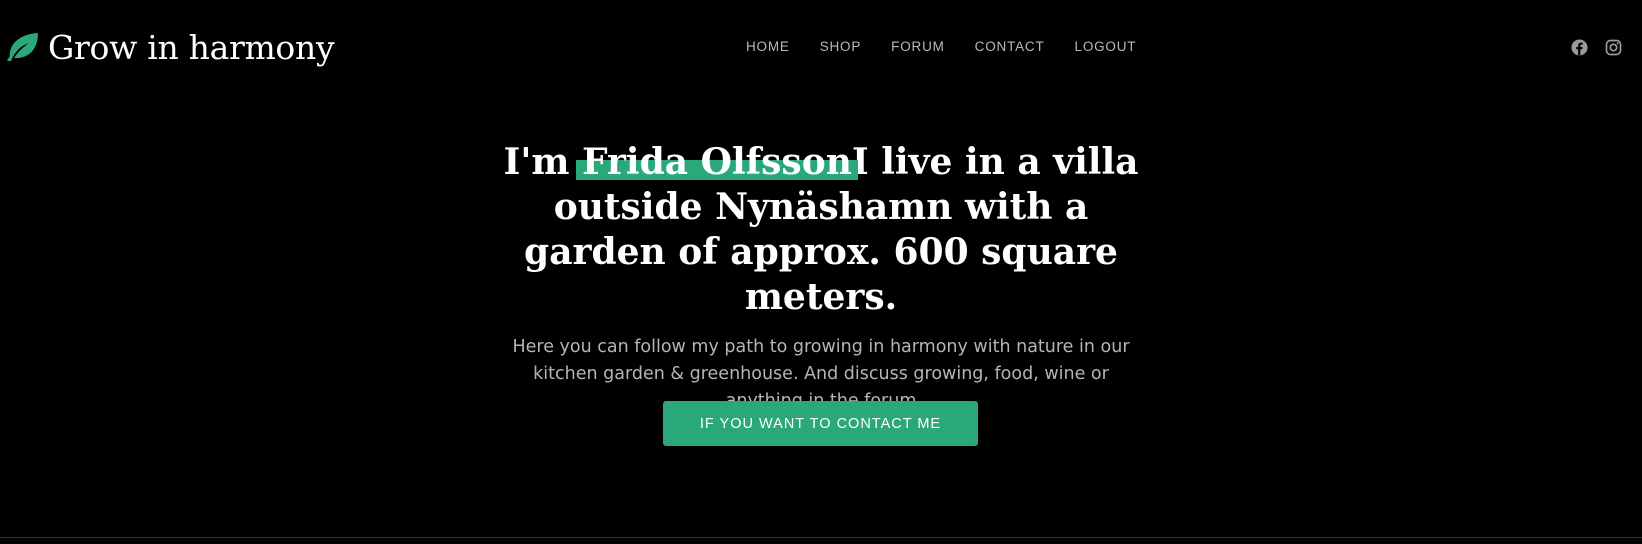  Describe the element at coordinates (918, 47) in the screenshot. I see `nav-forum: FORUM` at that location.